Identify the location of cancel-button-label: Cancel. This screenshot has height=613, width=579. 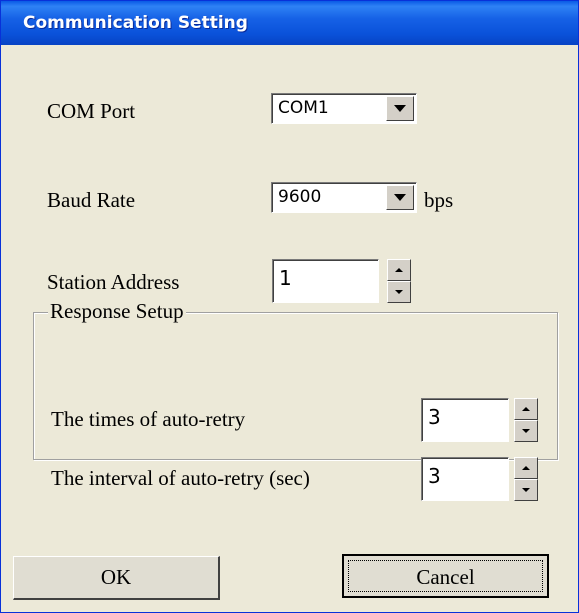
(445, 576).